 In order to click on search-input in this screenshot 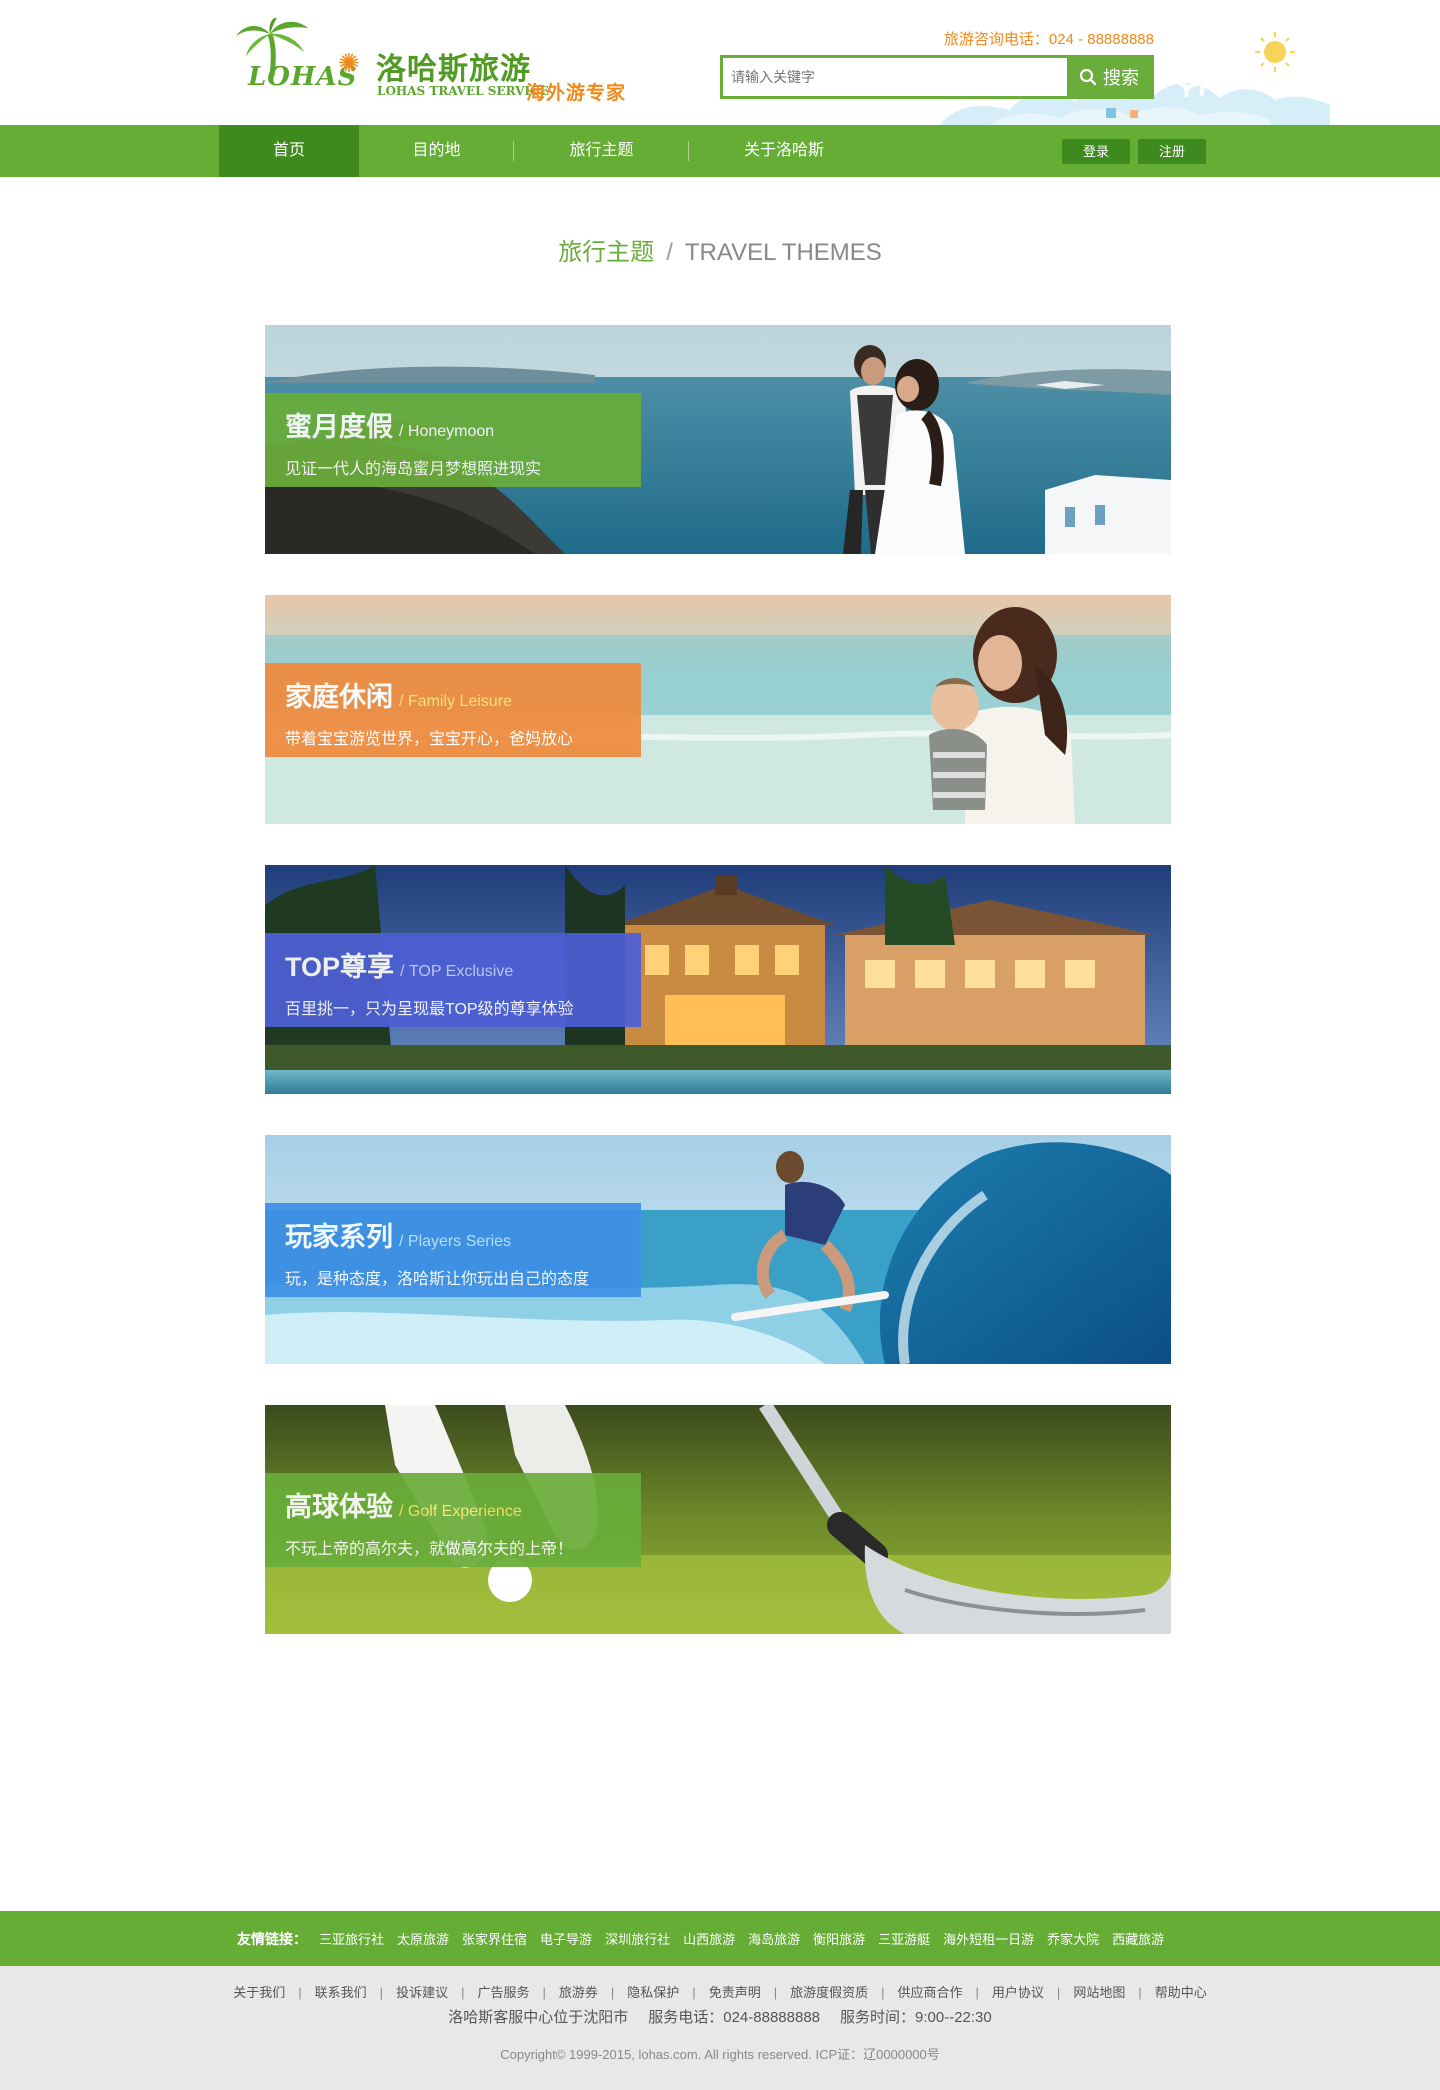, I will do `click(895, 77)`.